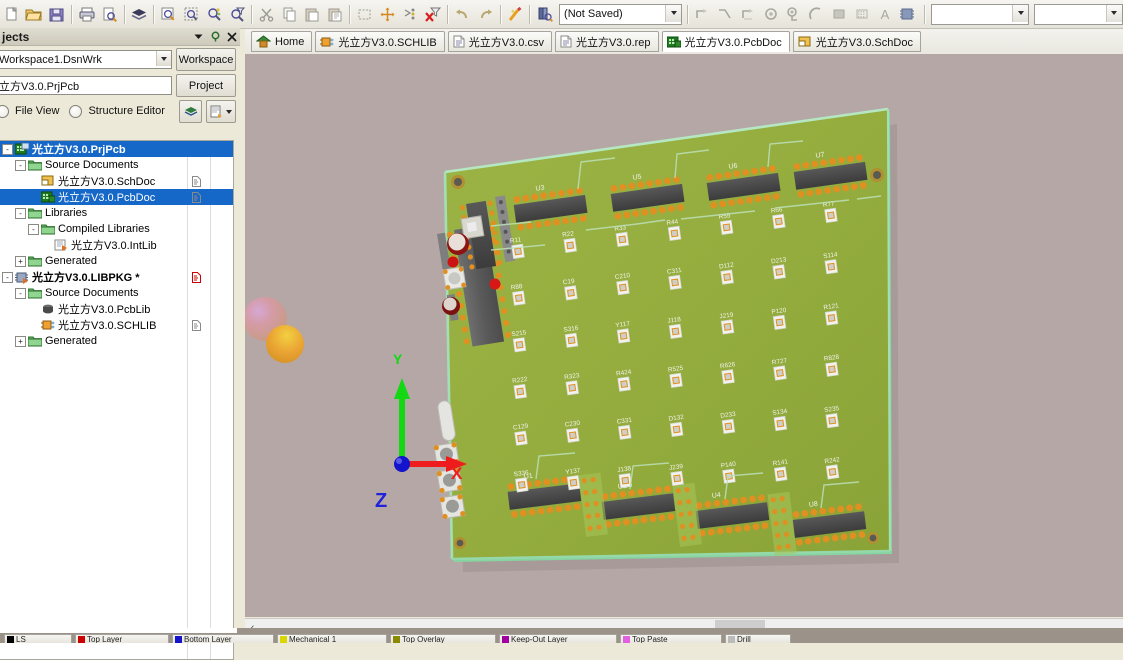 The width and height of the screenshot is (1123, 660). I want to click on open-project-button, so click(221, 111).